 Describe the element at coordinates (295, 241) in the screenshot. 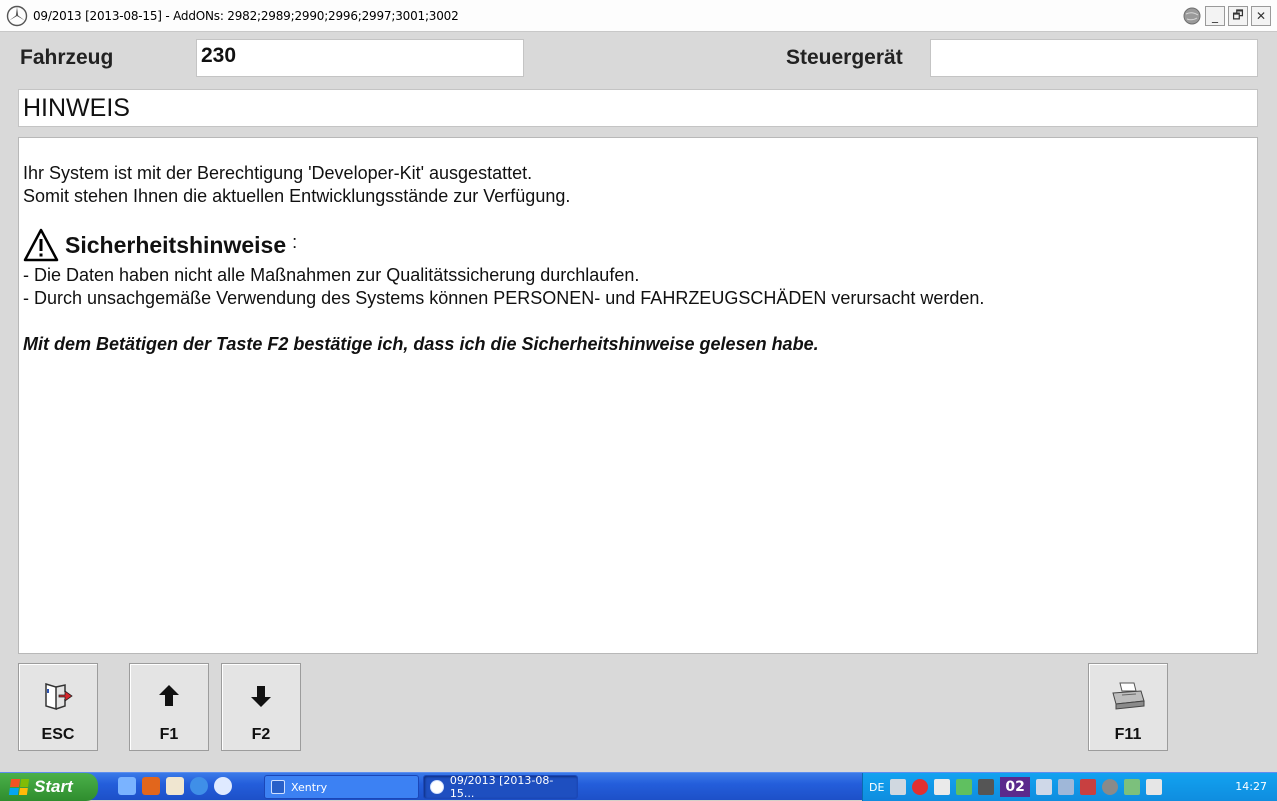

I see `safety-heading-colon: :` at that location.